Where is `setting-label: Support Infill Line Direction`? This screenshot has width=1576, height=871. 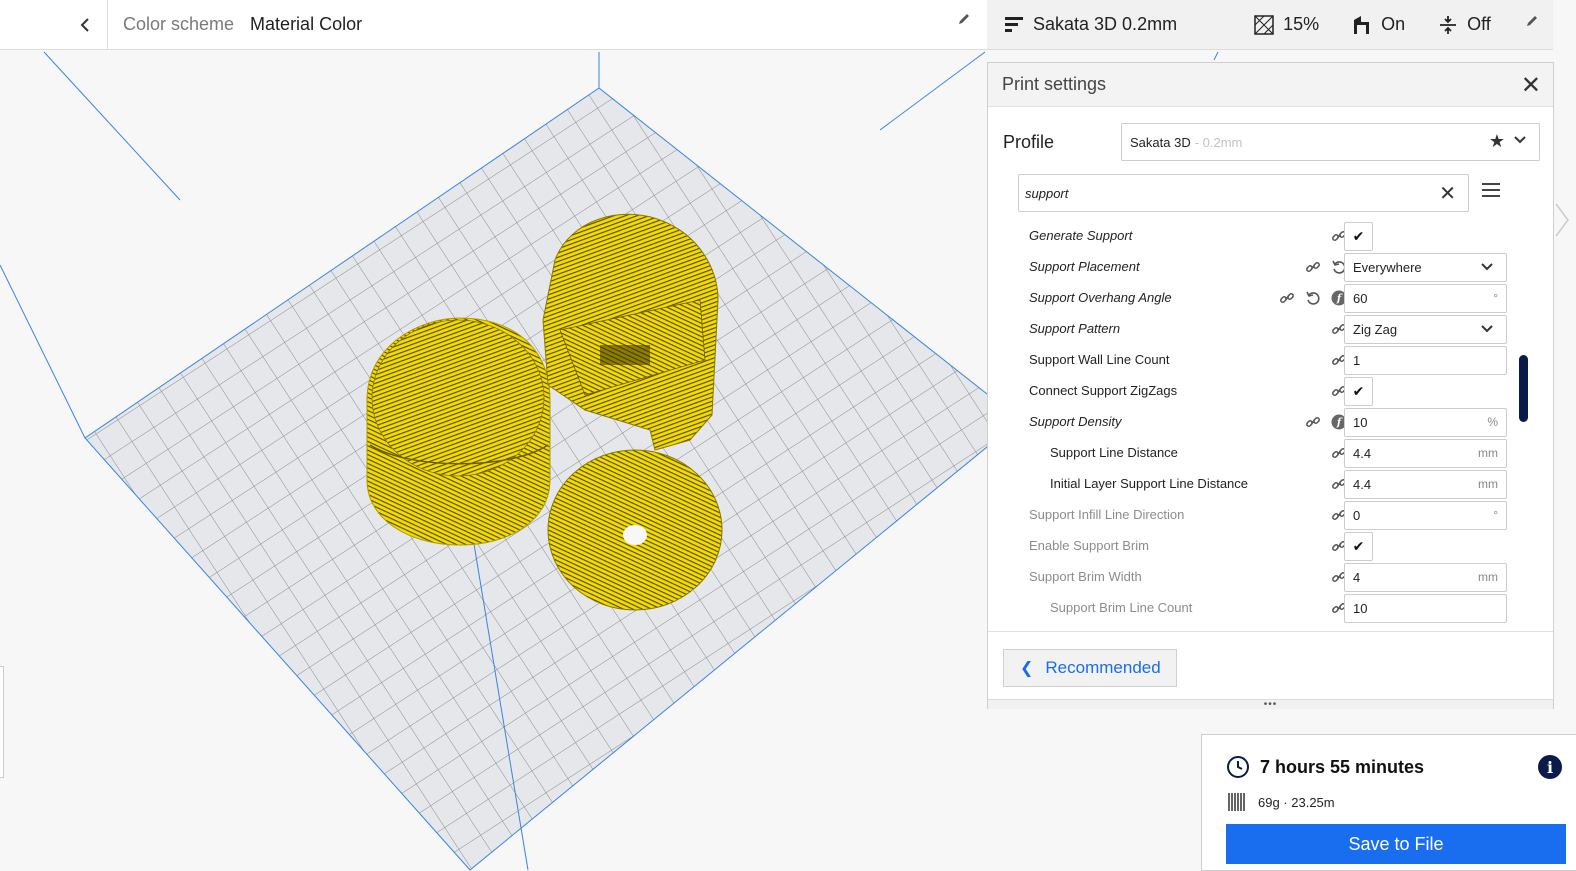 setting-label: Support Infill Line Direction is located at coordinates (1107, 514).